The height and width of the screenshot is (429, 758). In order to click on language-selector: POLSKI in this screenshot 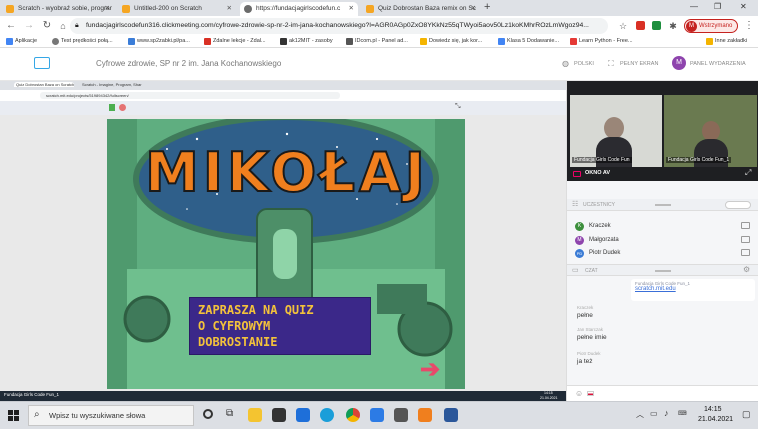, I will do `click(584, 64)`.